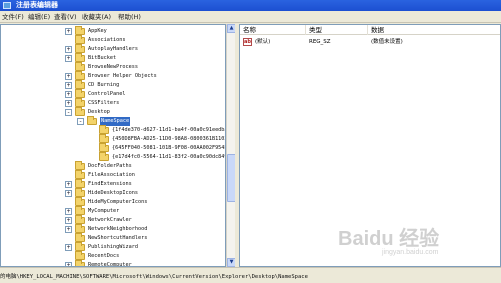 This screenshot has width=501, height=283. Describe the element at coordinates (250, 5) in the screenshot. I see `title-bar: 注册表编辑器` at that location.